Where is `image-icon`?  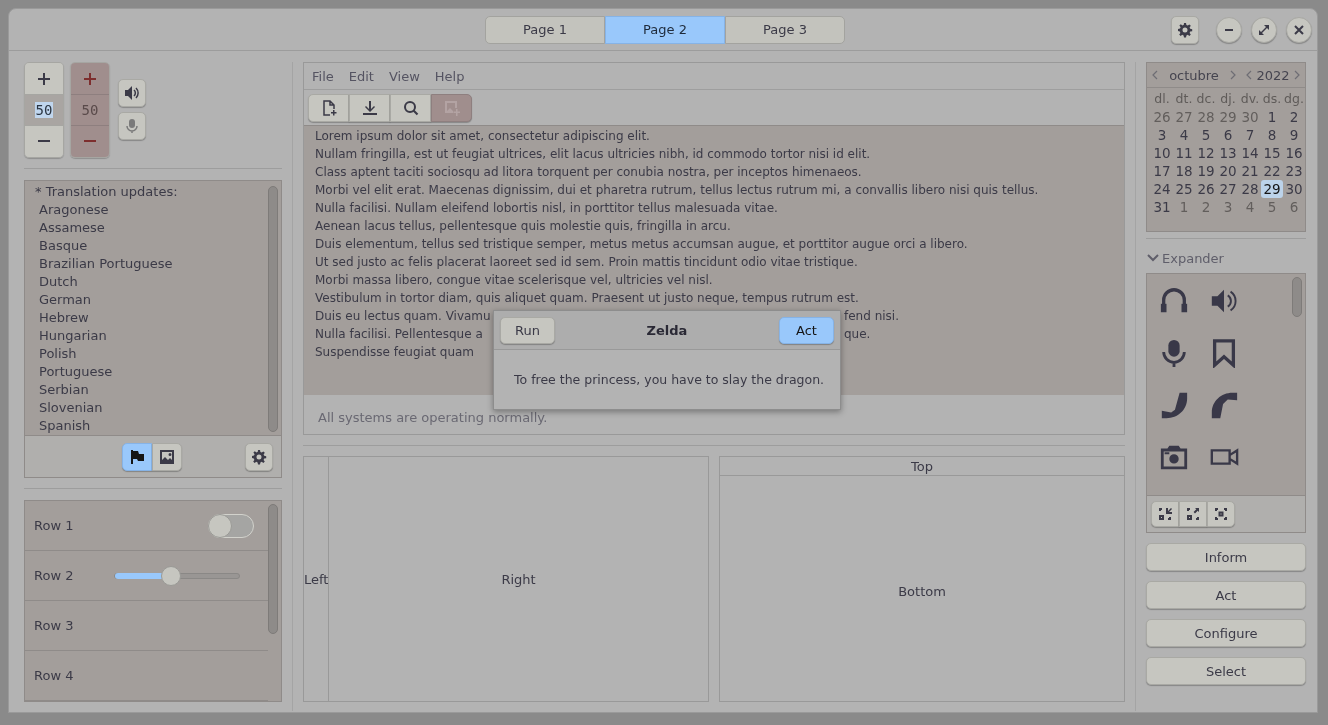 image-icon is located at coordinates (167, 456).